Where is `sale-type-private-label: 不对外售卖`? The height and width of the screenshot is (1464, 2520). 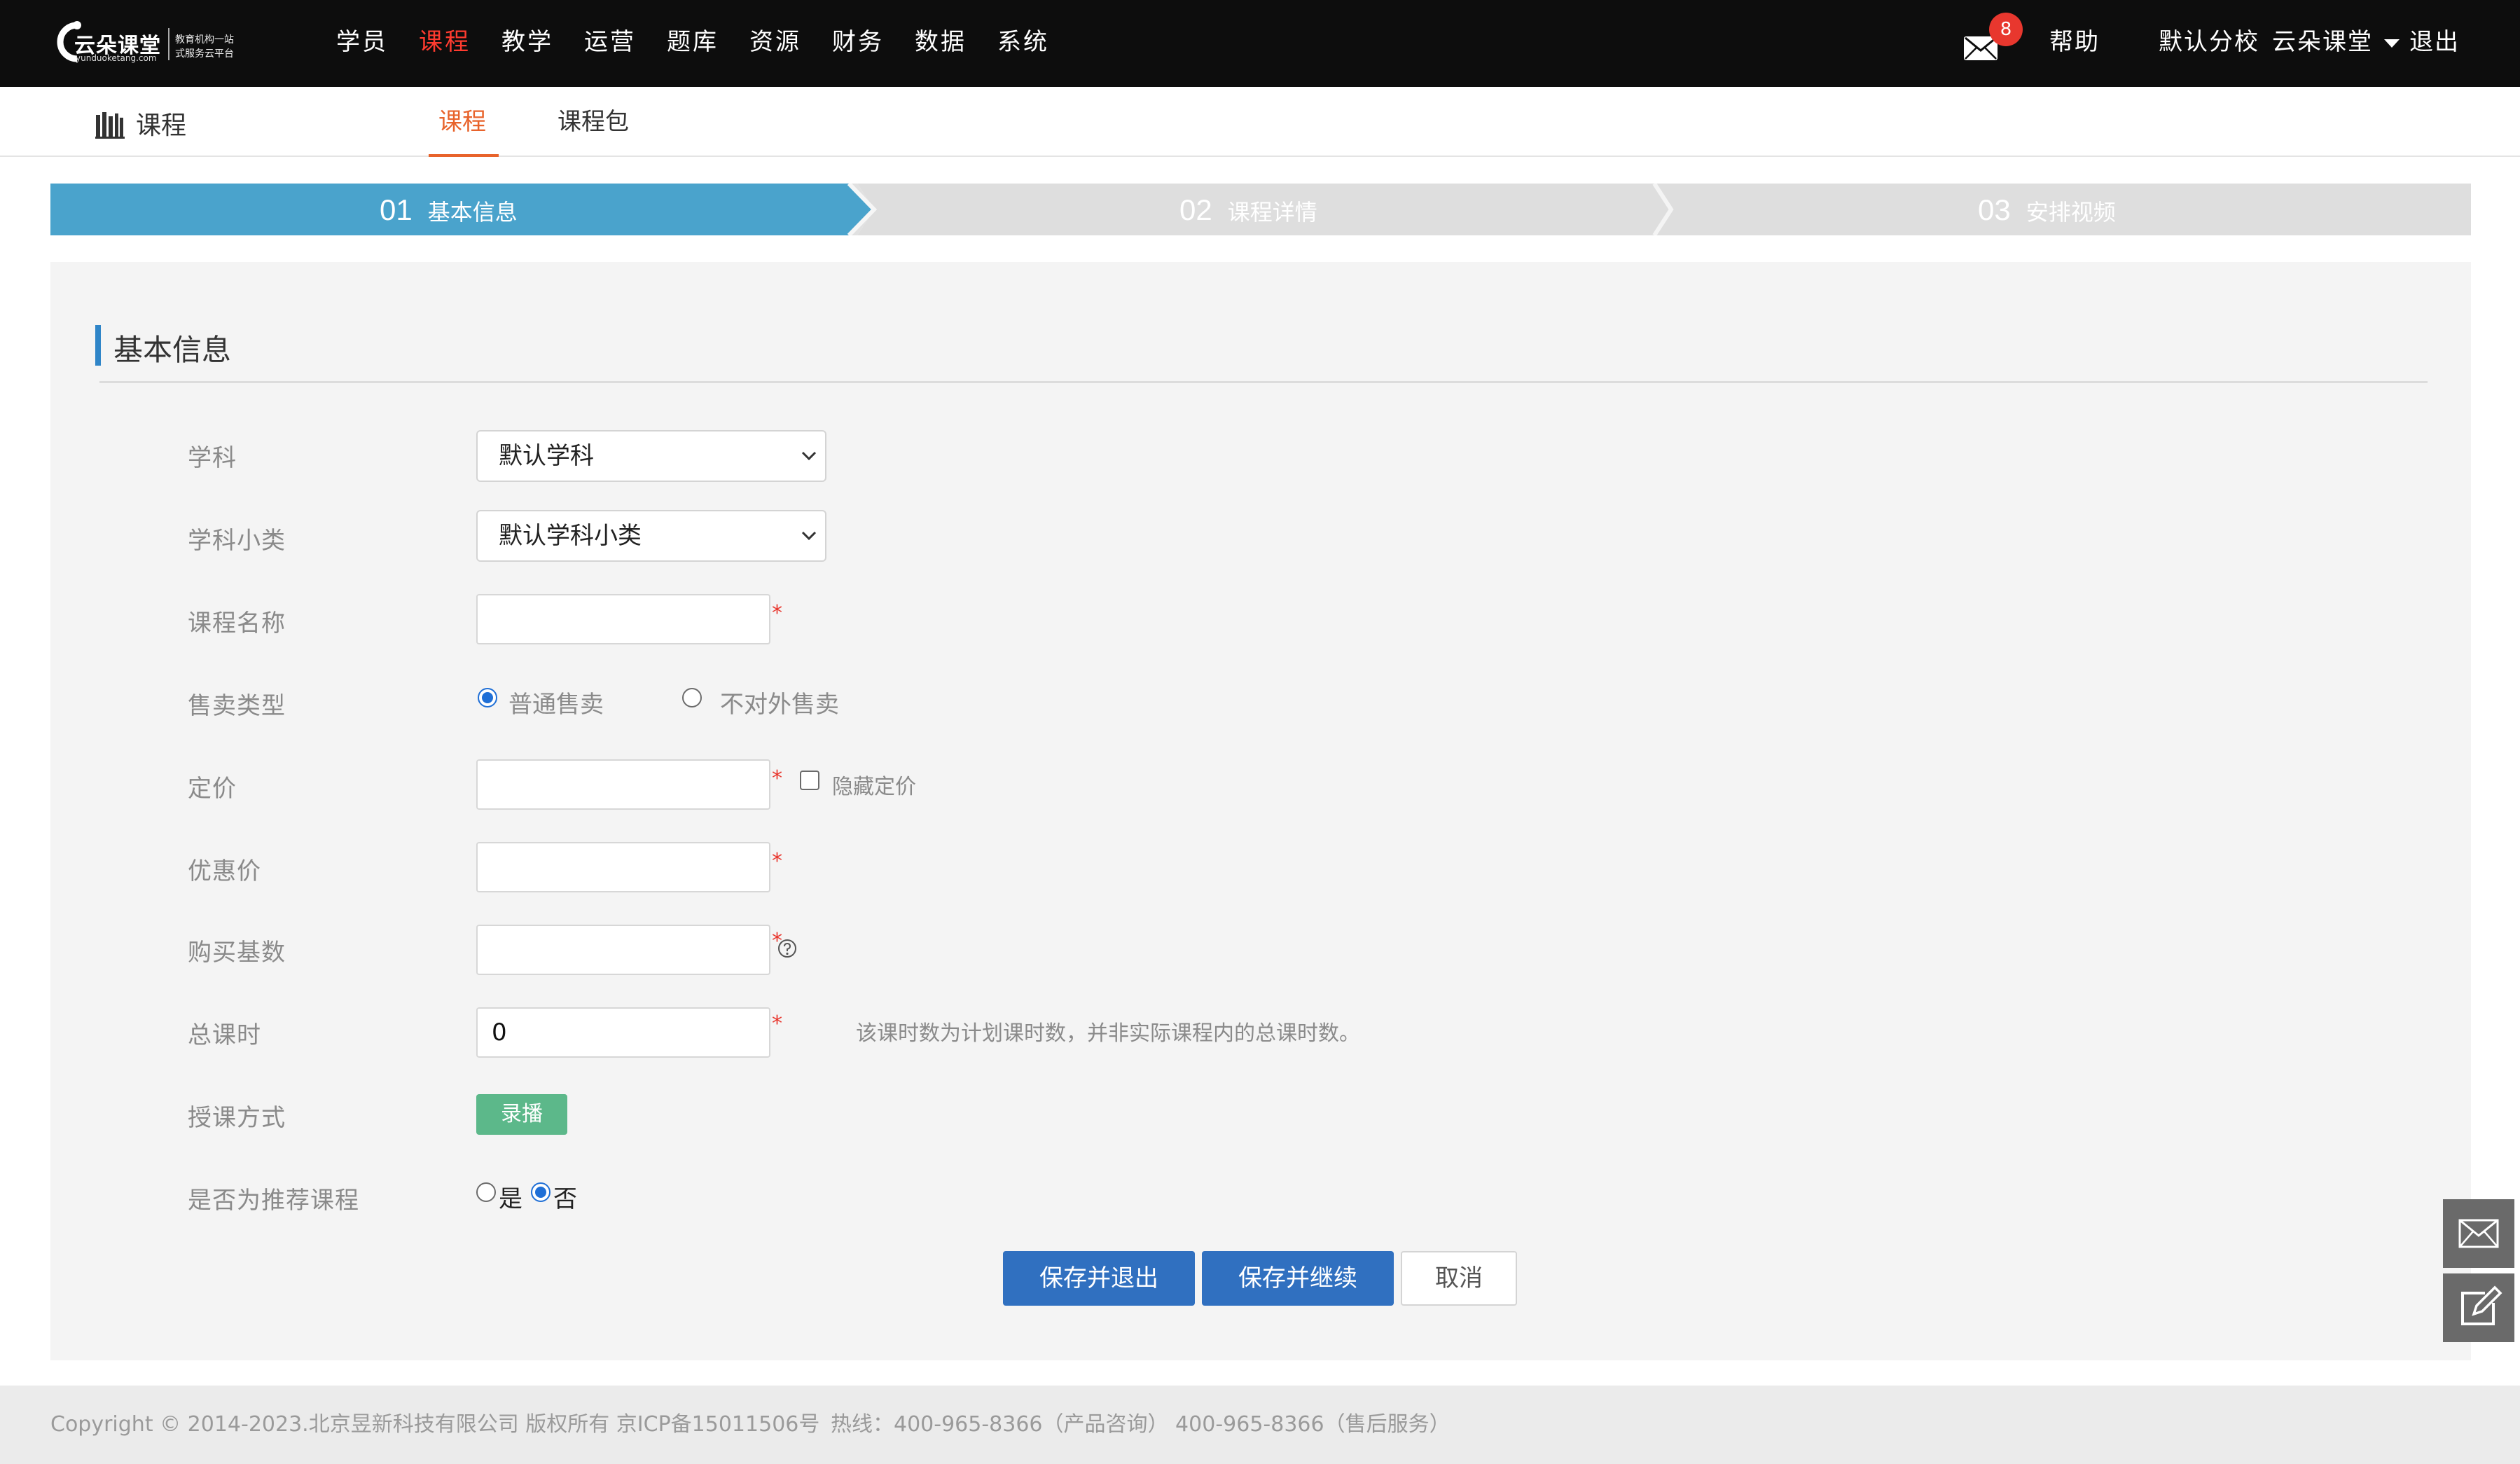 sale-type-private-label: 不对外售卖 is located at coordinates (779, 702).